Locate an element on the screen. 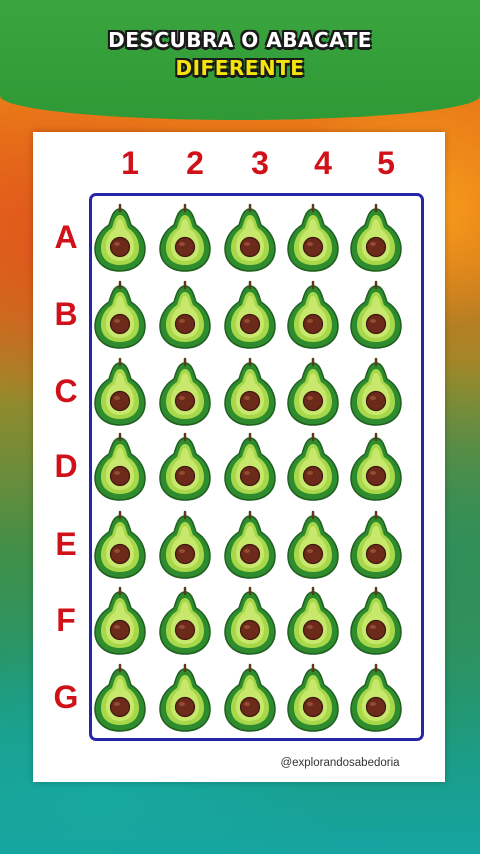 The width and height of the screenshot is (480, 854). avocado-icon-D1 is located at coordinates (120, 467).